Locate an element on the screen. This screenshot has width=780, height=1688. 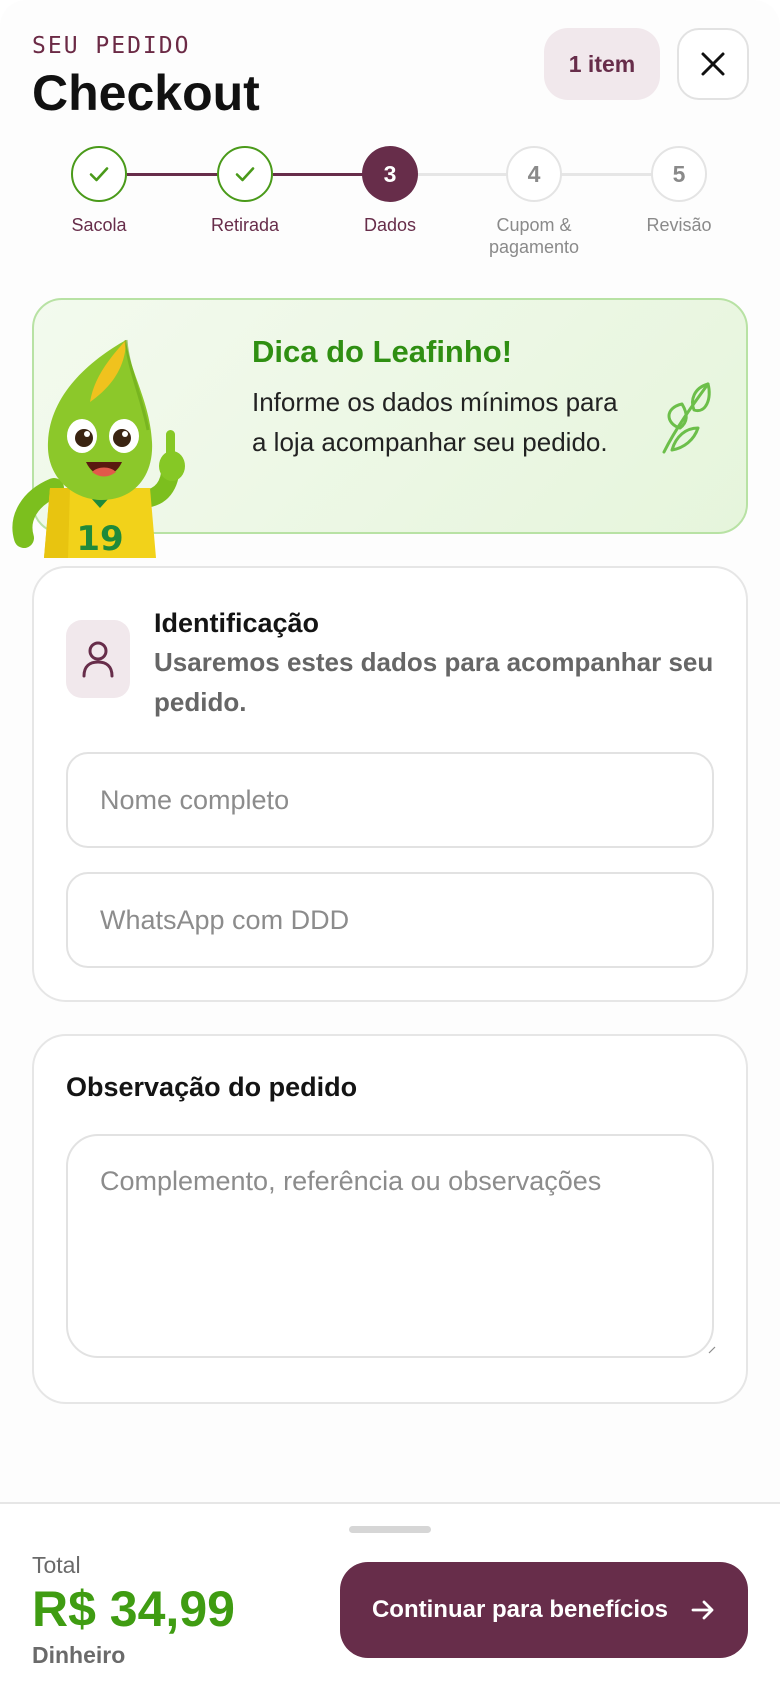
resize-grip-icon is located at coordinates (712, 1350).